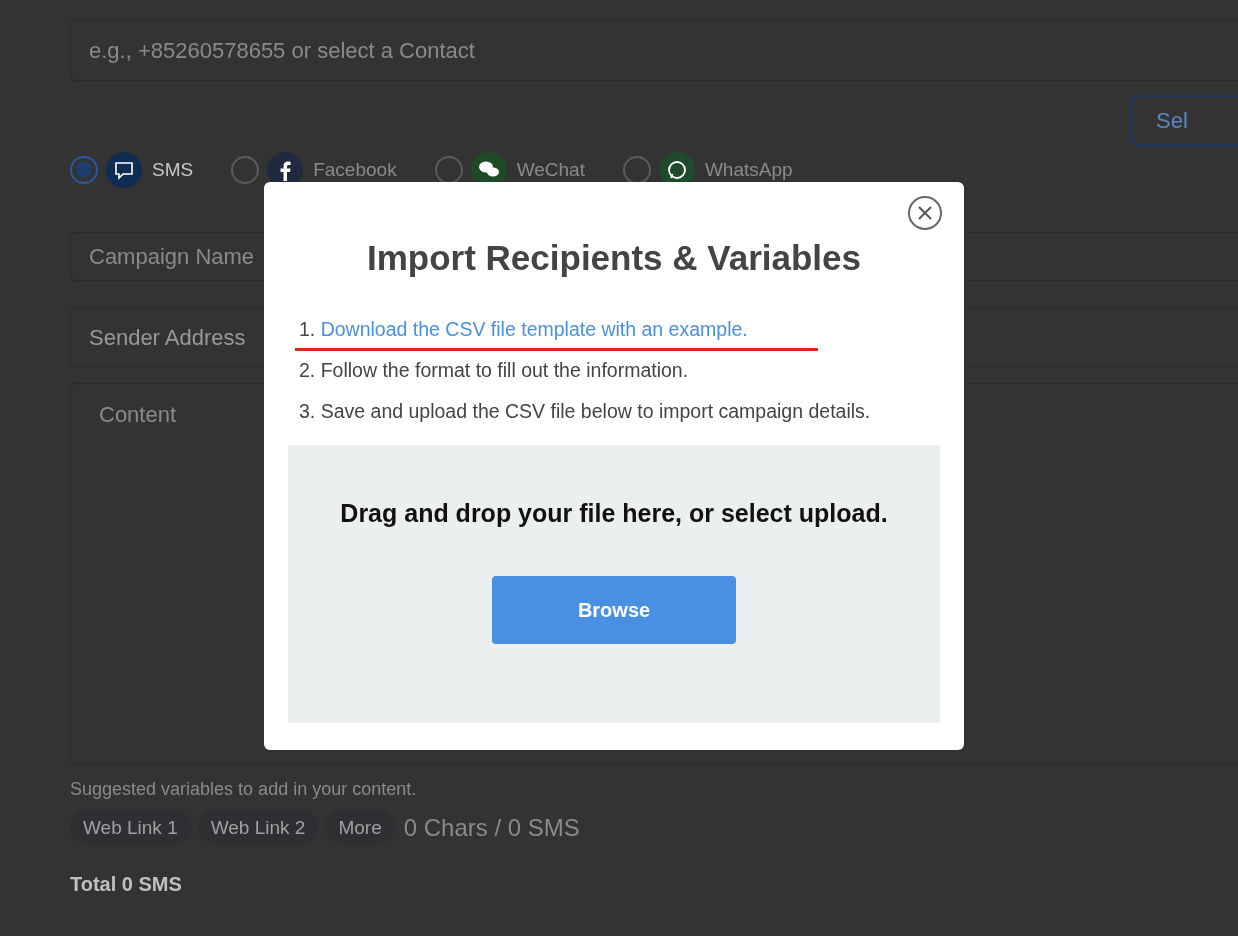 The image size is (1238, 936). Describe the element at coordinates (585, 411) in the screenshot. I see `step-text: 3. Save and upload the CSV file below to import campaign details.` at that location.